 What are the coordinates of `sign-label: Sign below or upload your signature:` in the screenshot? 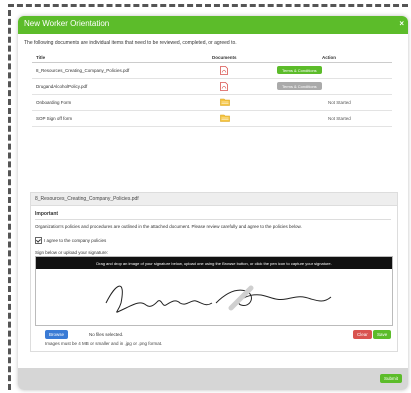 It's located at (72, 252).